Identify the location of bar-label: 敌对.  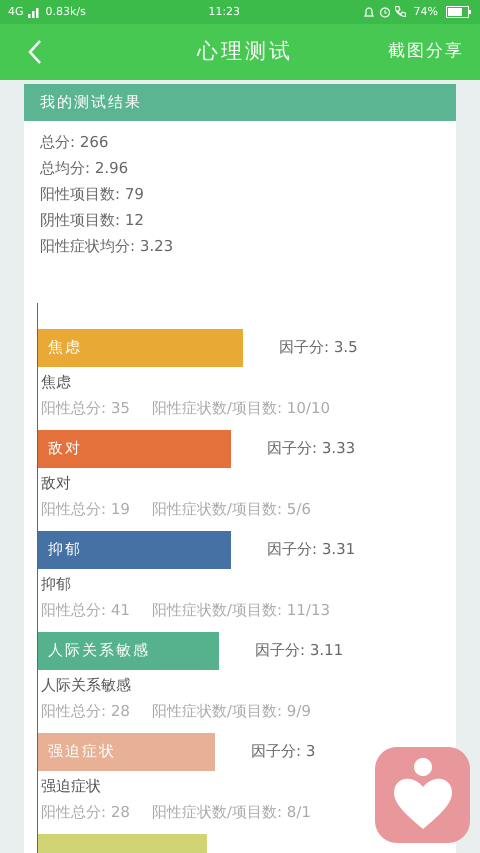
(65, 449).